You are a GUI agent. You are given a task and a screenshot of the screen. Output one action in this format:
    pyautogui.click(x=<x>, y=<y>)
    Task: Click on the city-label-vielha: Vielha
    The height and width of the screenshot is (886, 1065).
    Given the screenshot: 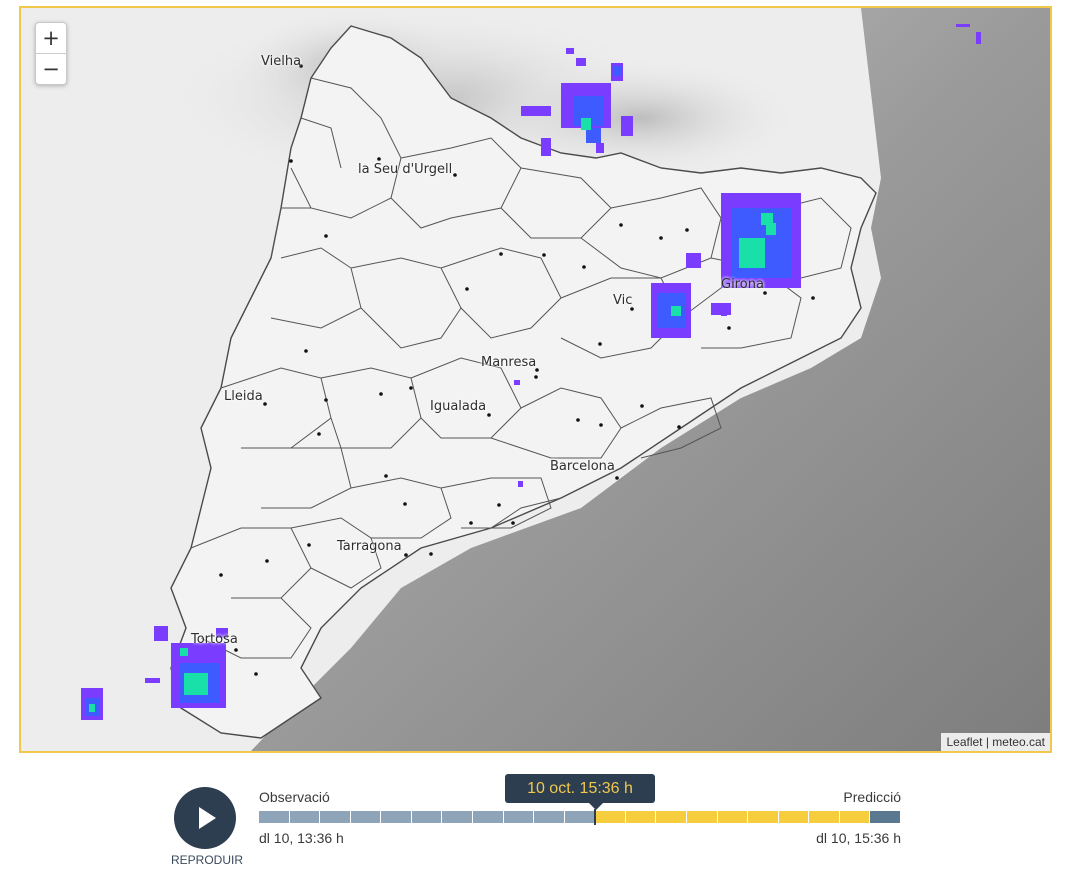 What is the action you would take?
    pyautogui.click(x=281, y=61)
    